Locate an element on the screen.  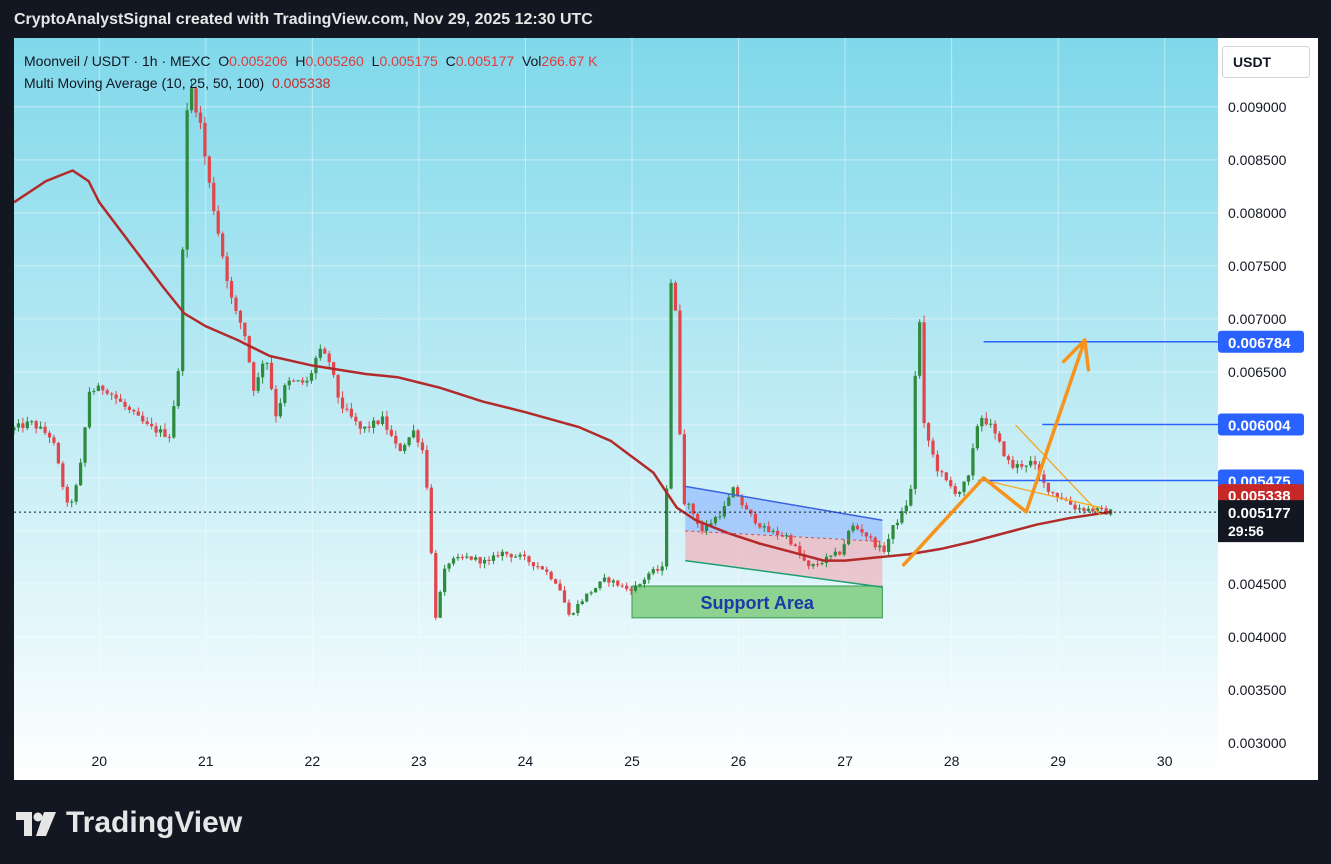
tradingview-logo-icon is located at coordinates (36, 824).